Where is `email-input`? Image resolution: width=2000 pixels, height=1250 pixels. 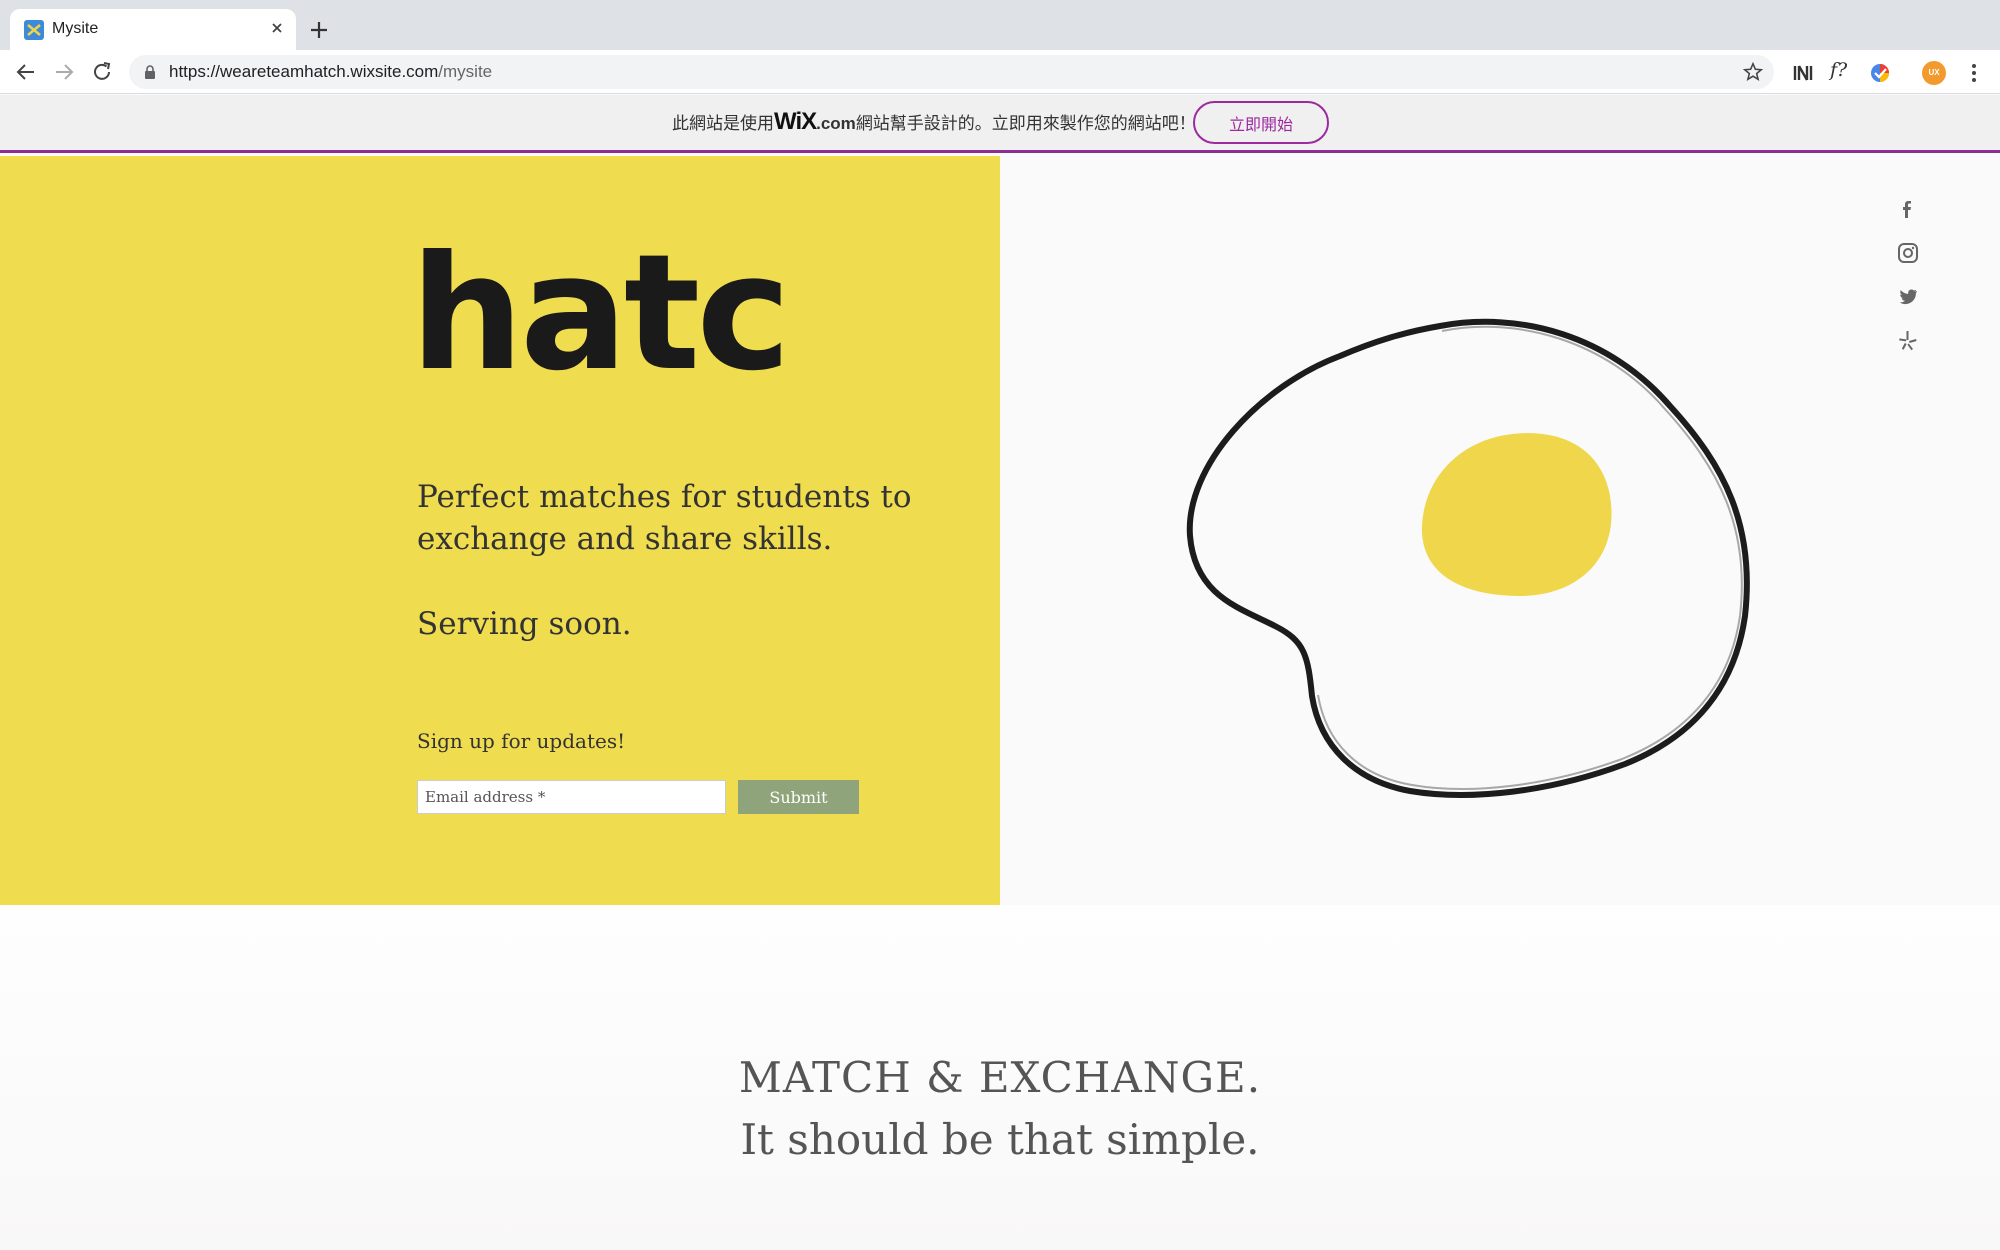
email-input is located at coordinates (571, 797).